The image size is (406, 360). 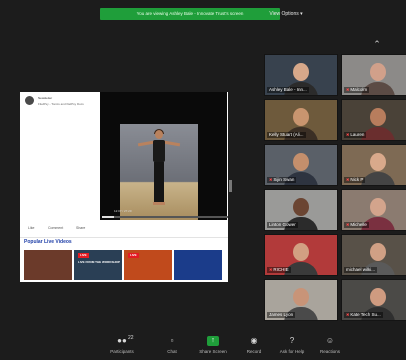 What do you see at coordinates (124, 230) in the screenshot?
I see `post-actions: Like Comment Share` at bounding box center [124, 230].